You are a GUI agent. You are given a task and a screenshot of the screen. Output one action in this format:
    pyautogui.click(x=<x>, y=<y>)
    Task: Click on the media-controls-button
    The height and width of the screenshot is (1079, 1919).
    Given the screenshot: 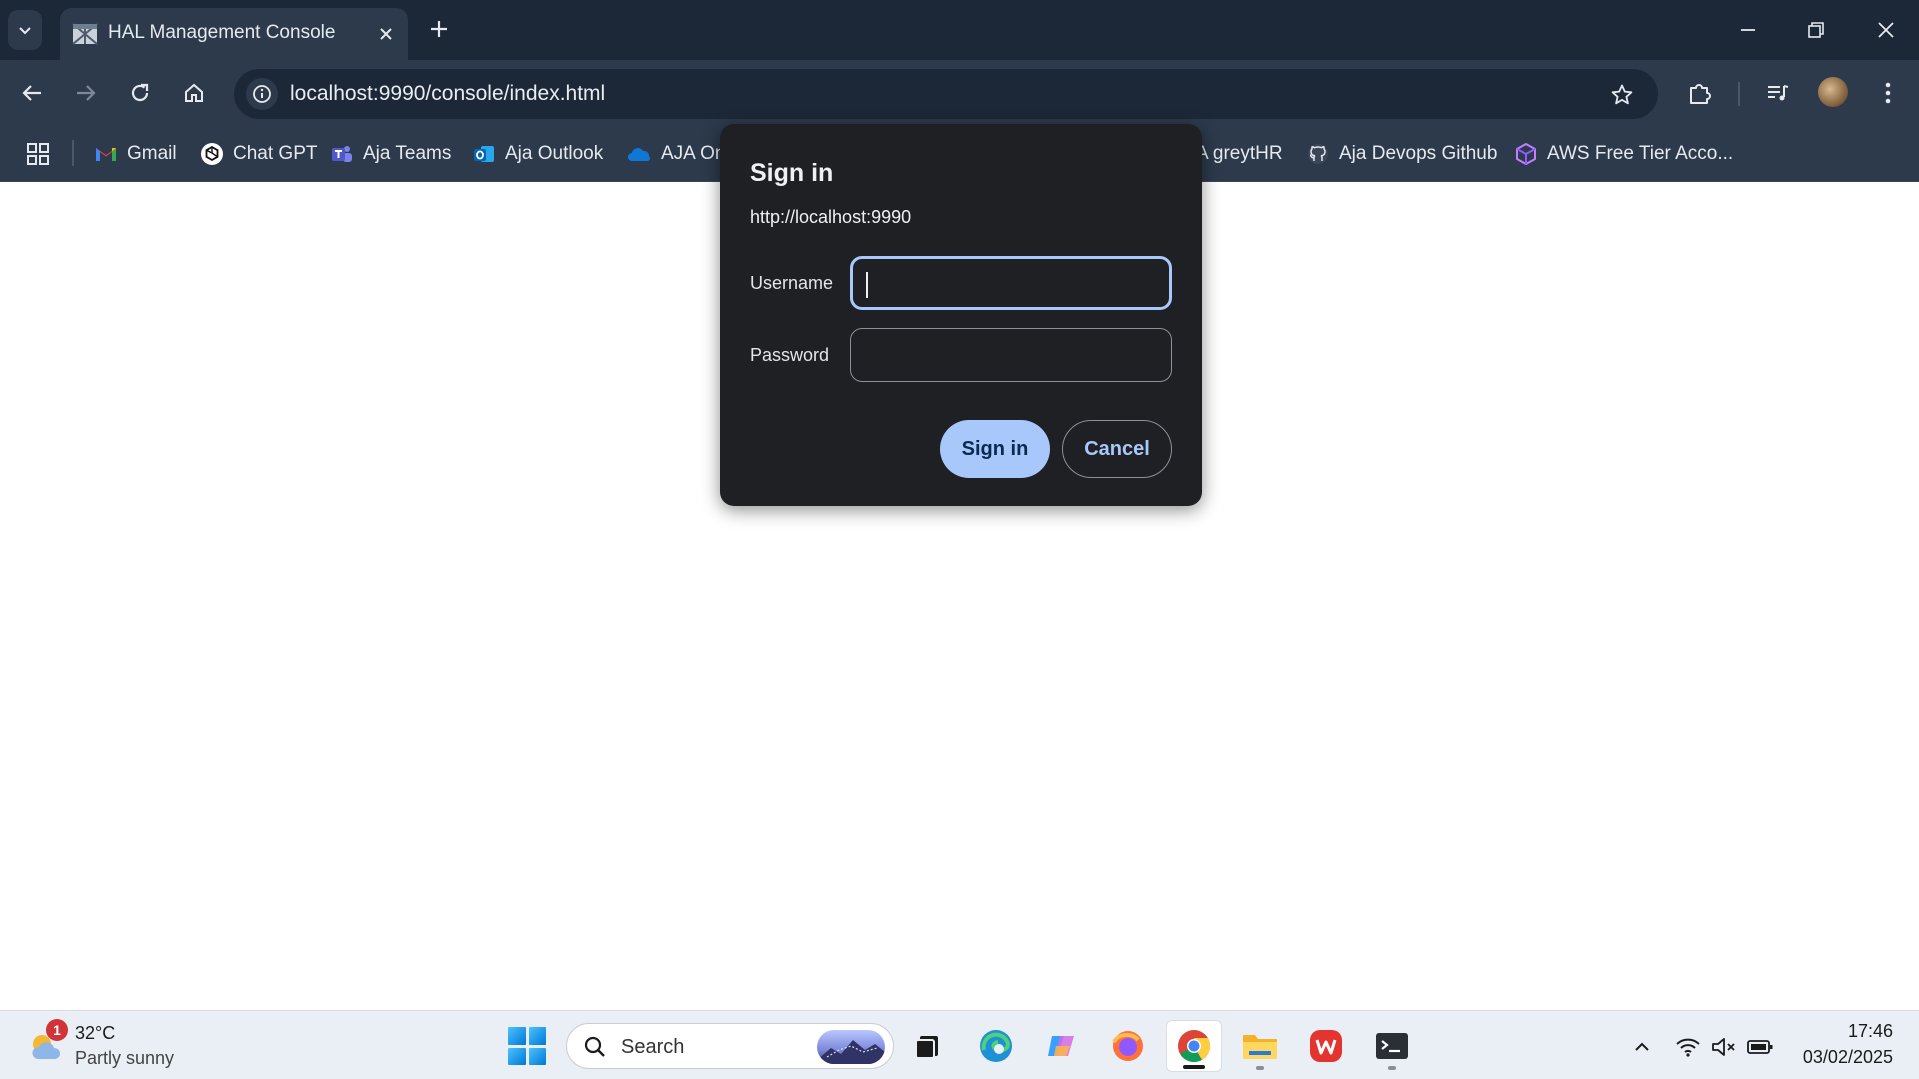 What is the action you would take?
    pyautogui.click(x=1778, y=93)
    